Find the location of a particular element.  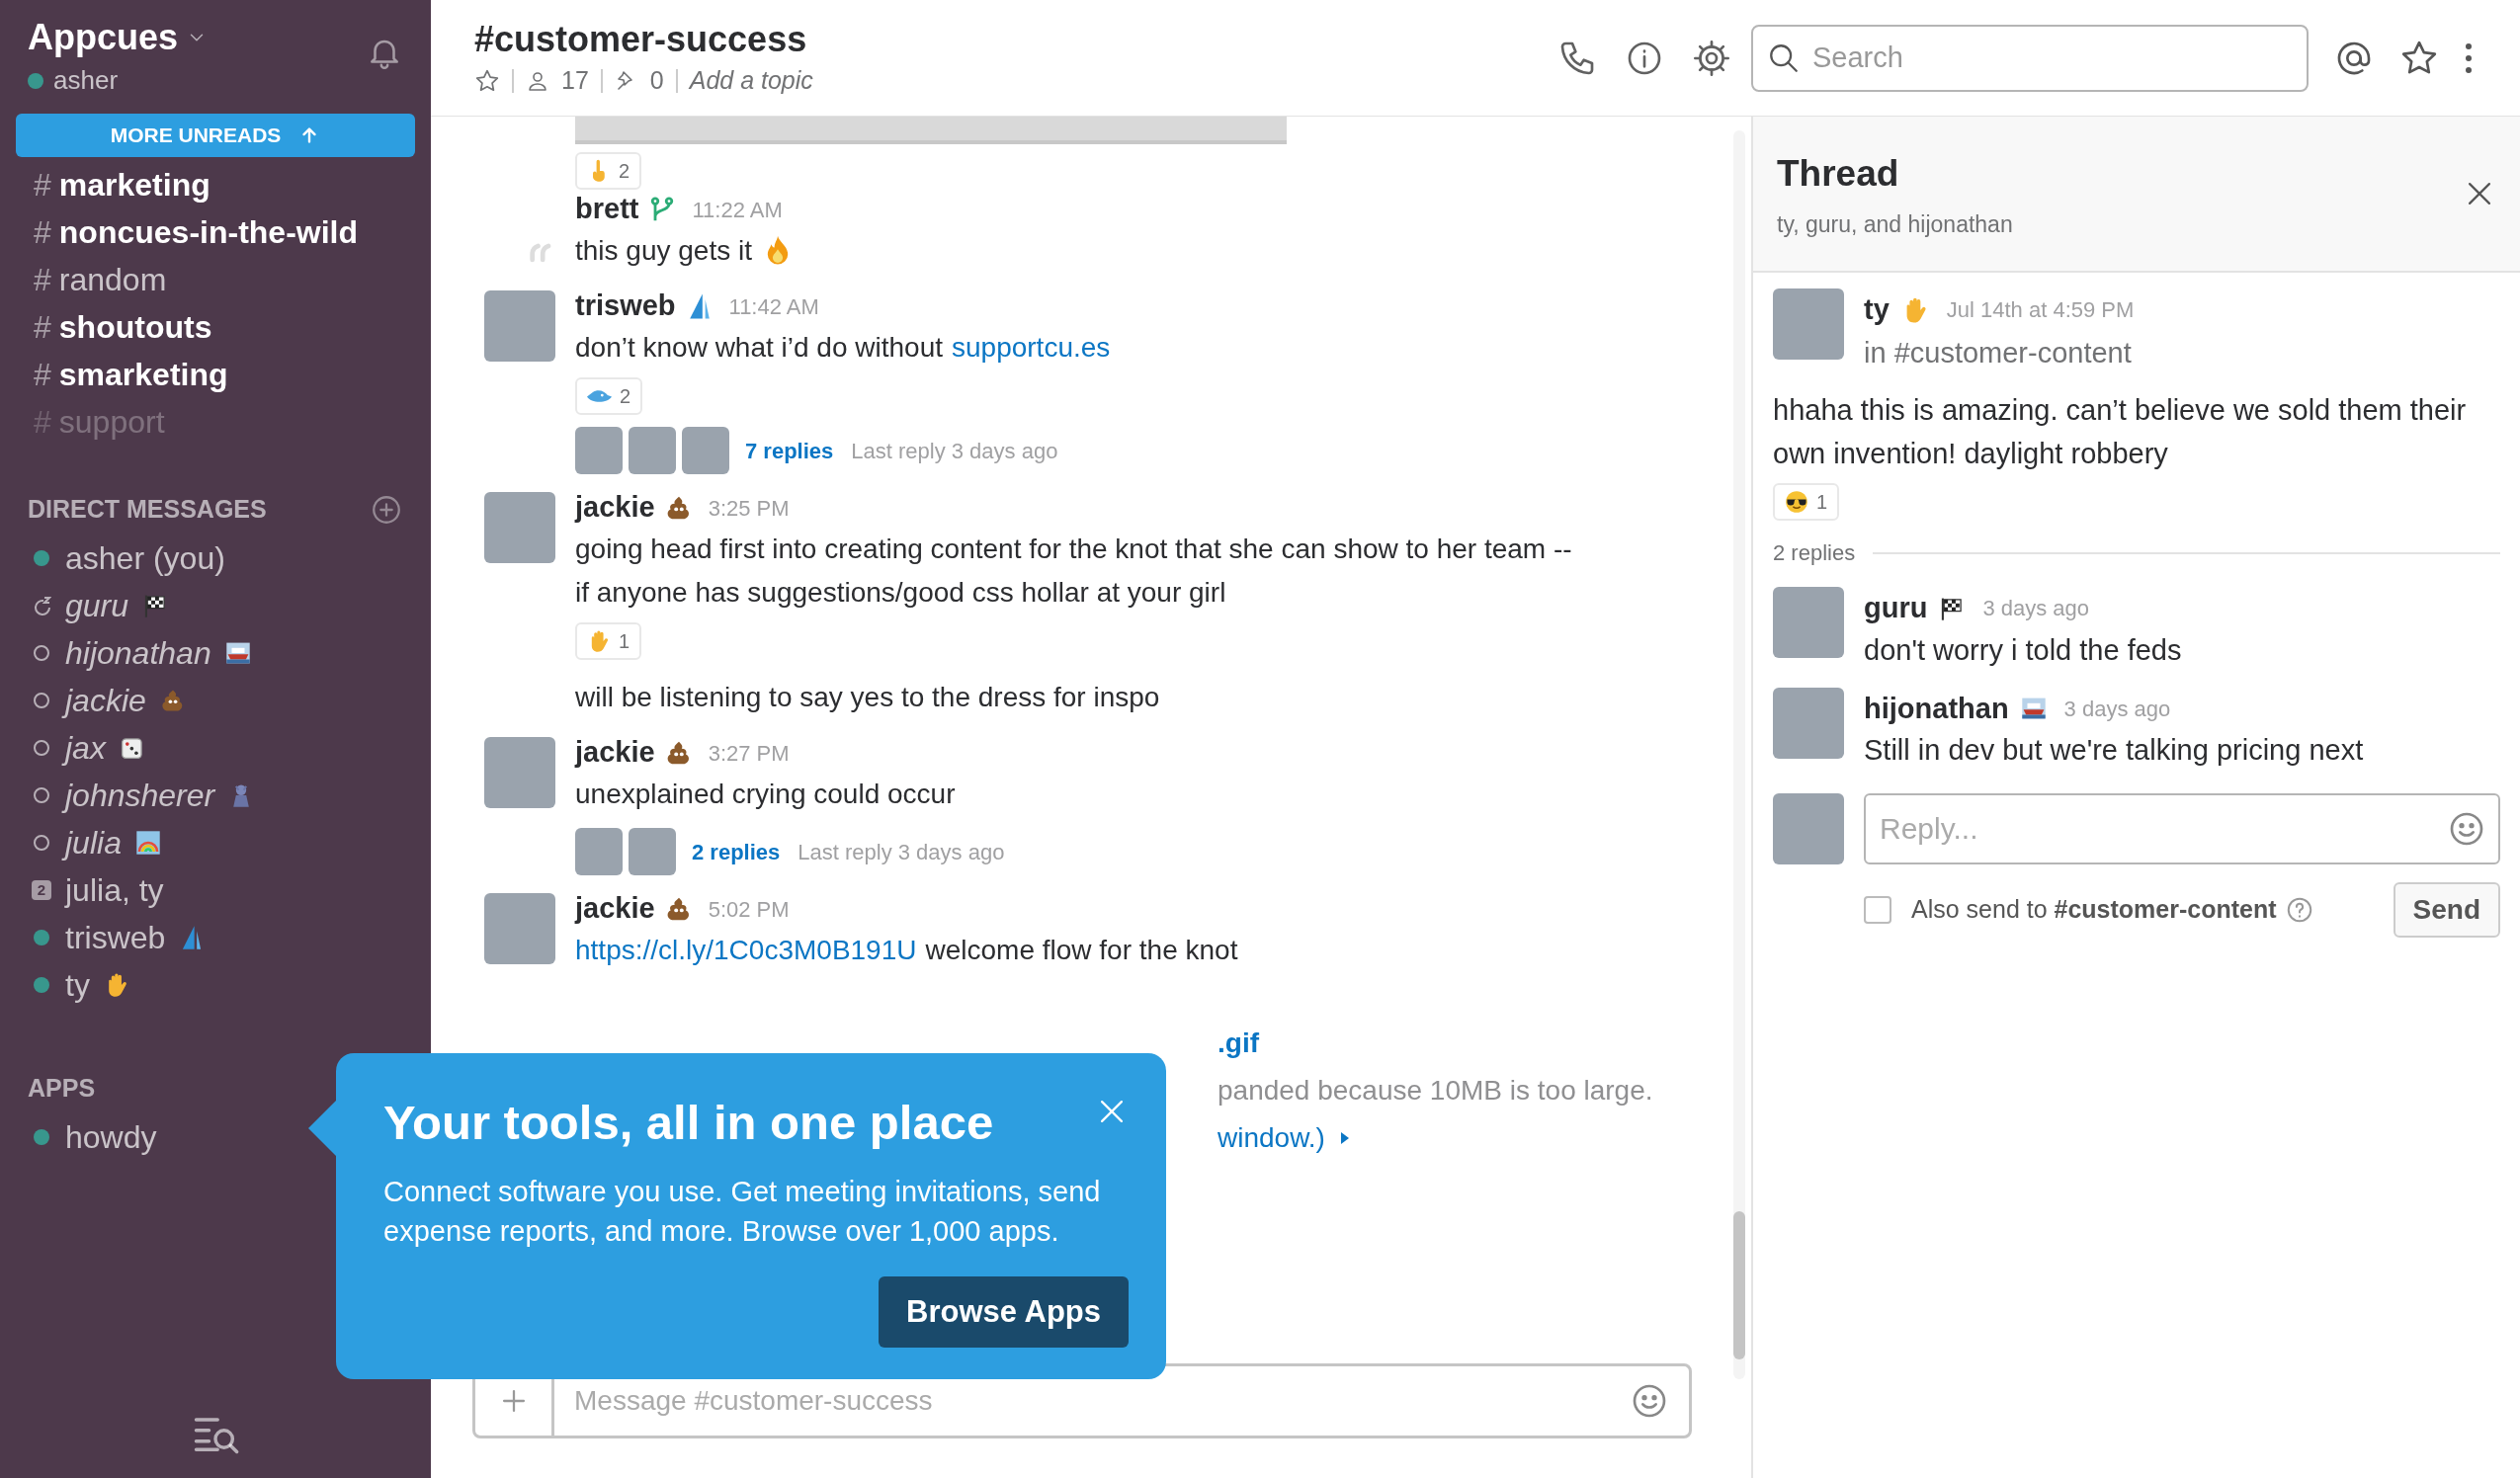

channel-item: # random is located at coordinates (215, 279).